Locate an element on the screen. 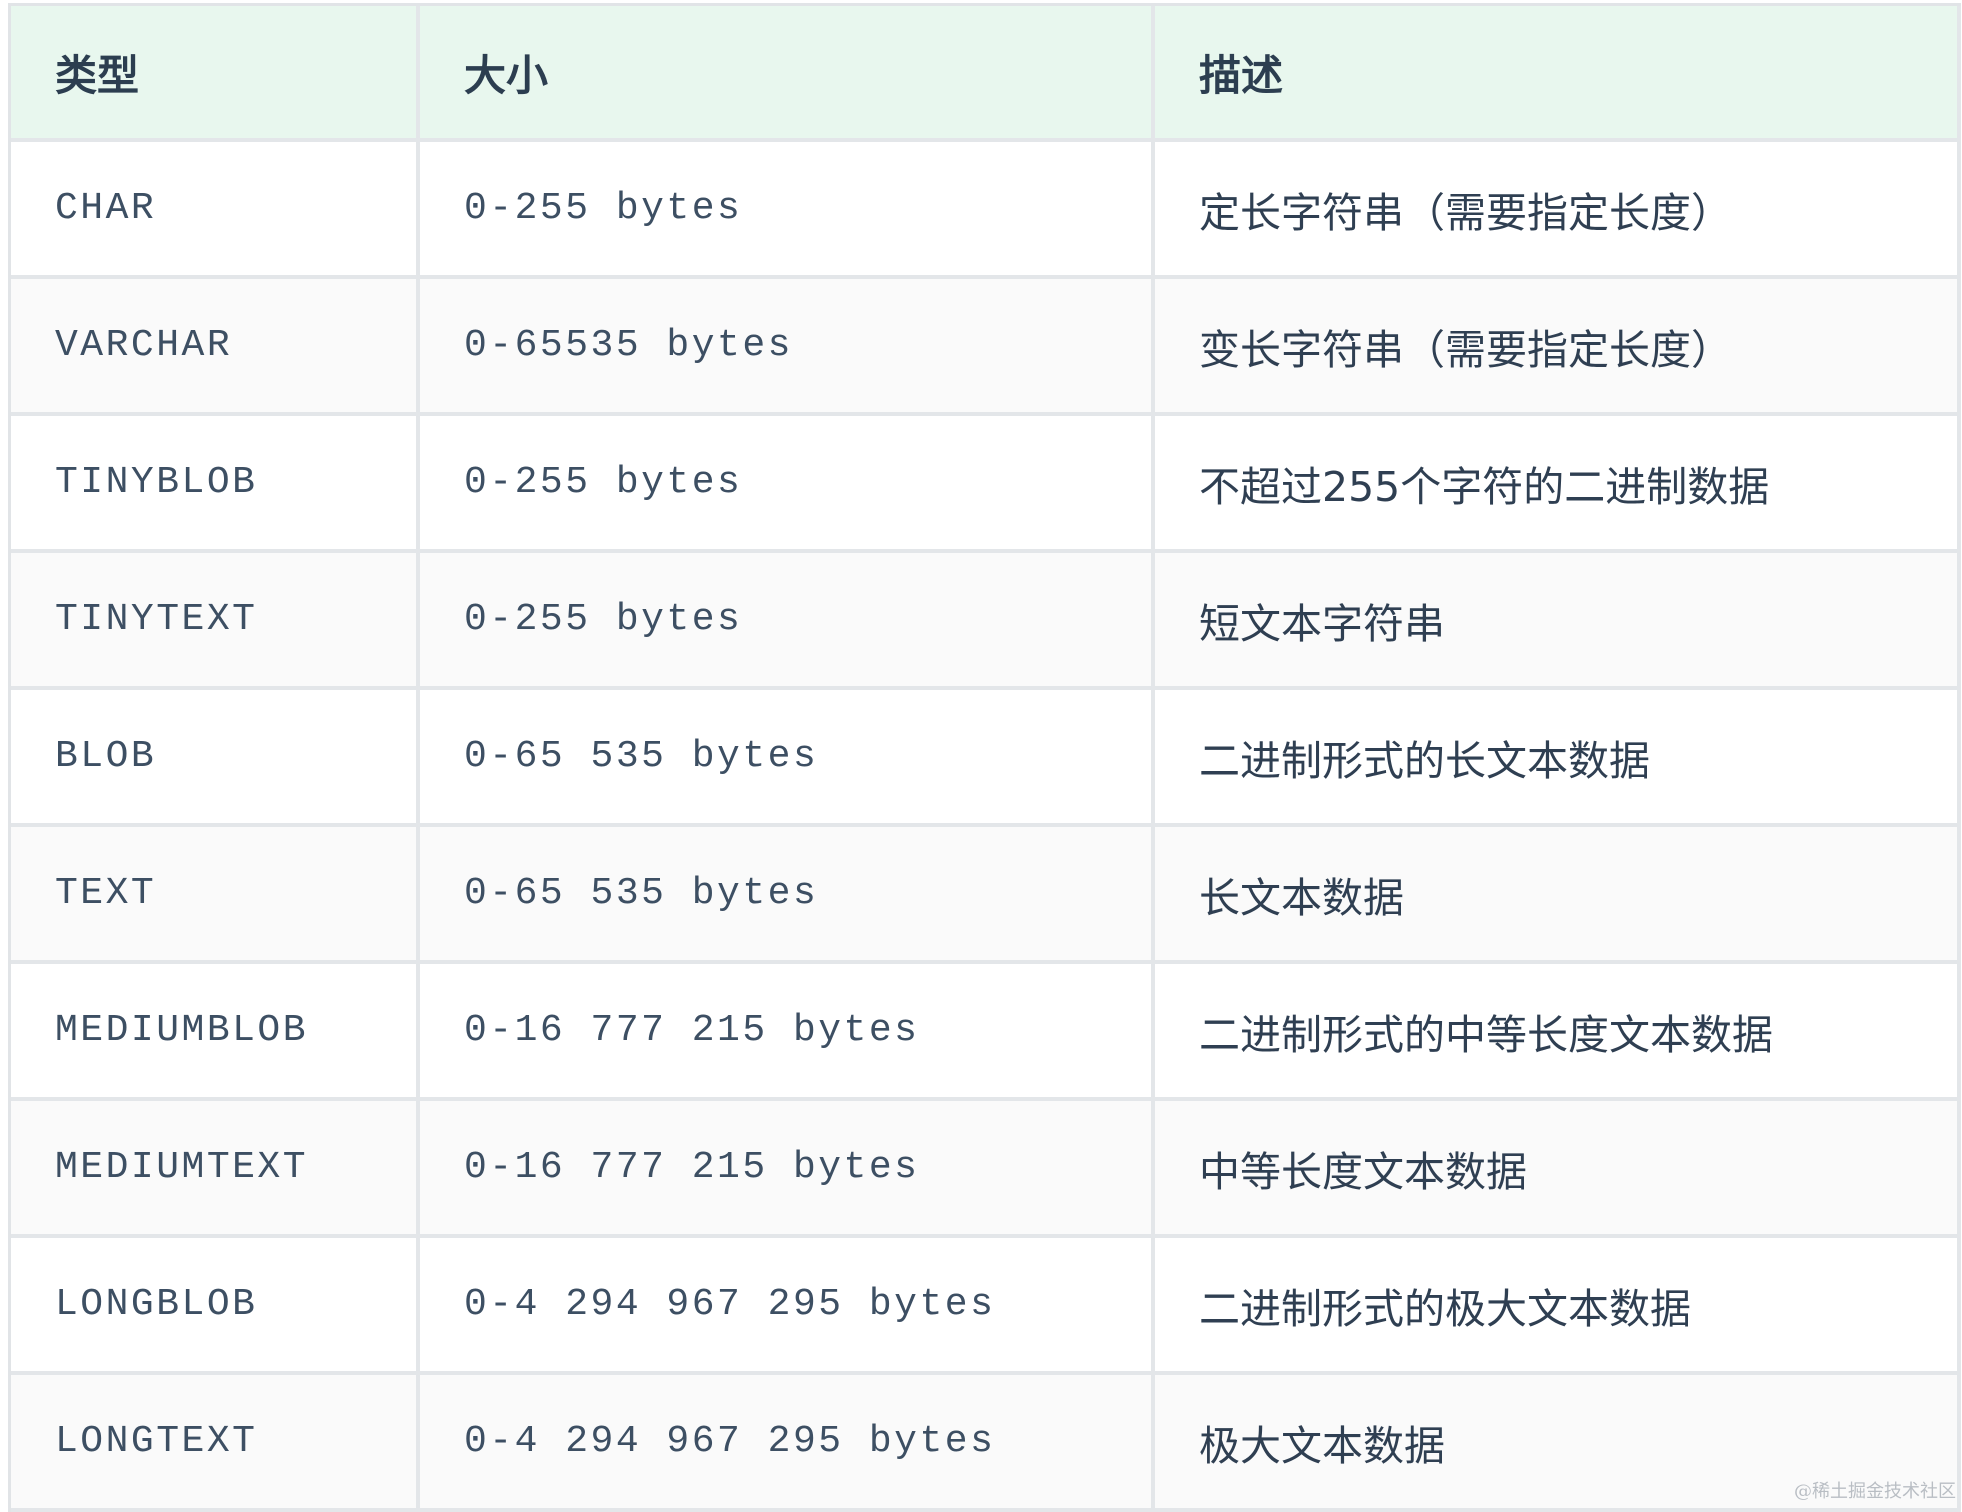  cell-type: TINYTEXT is located at coordinates (215, 619).